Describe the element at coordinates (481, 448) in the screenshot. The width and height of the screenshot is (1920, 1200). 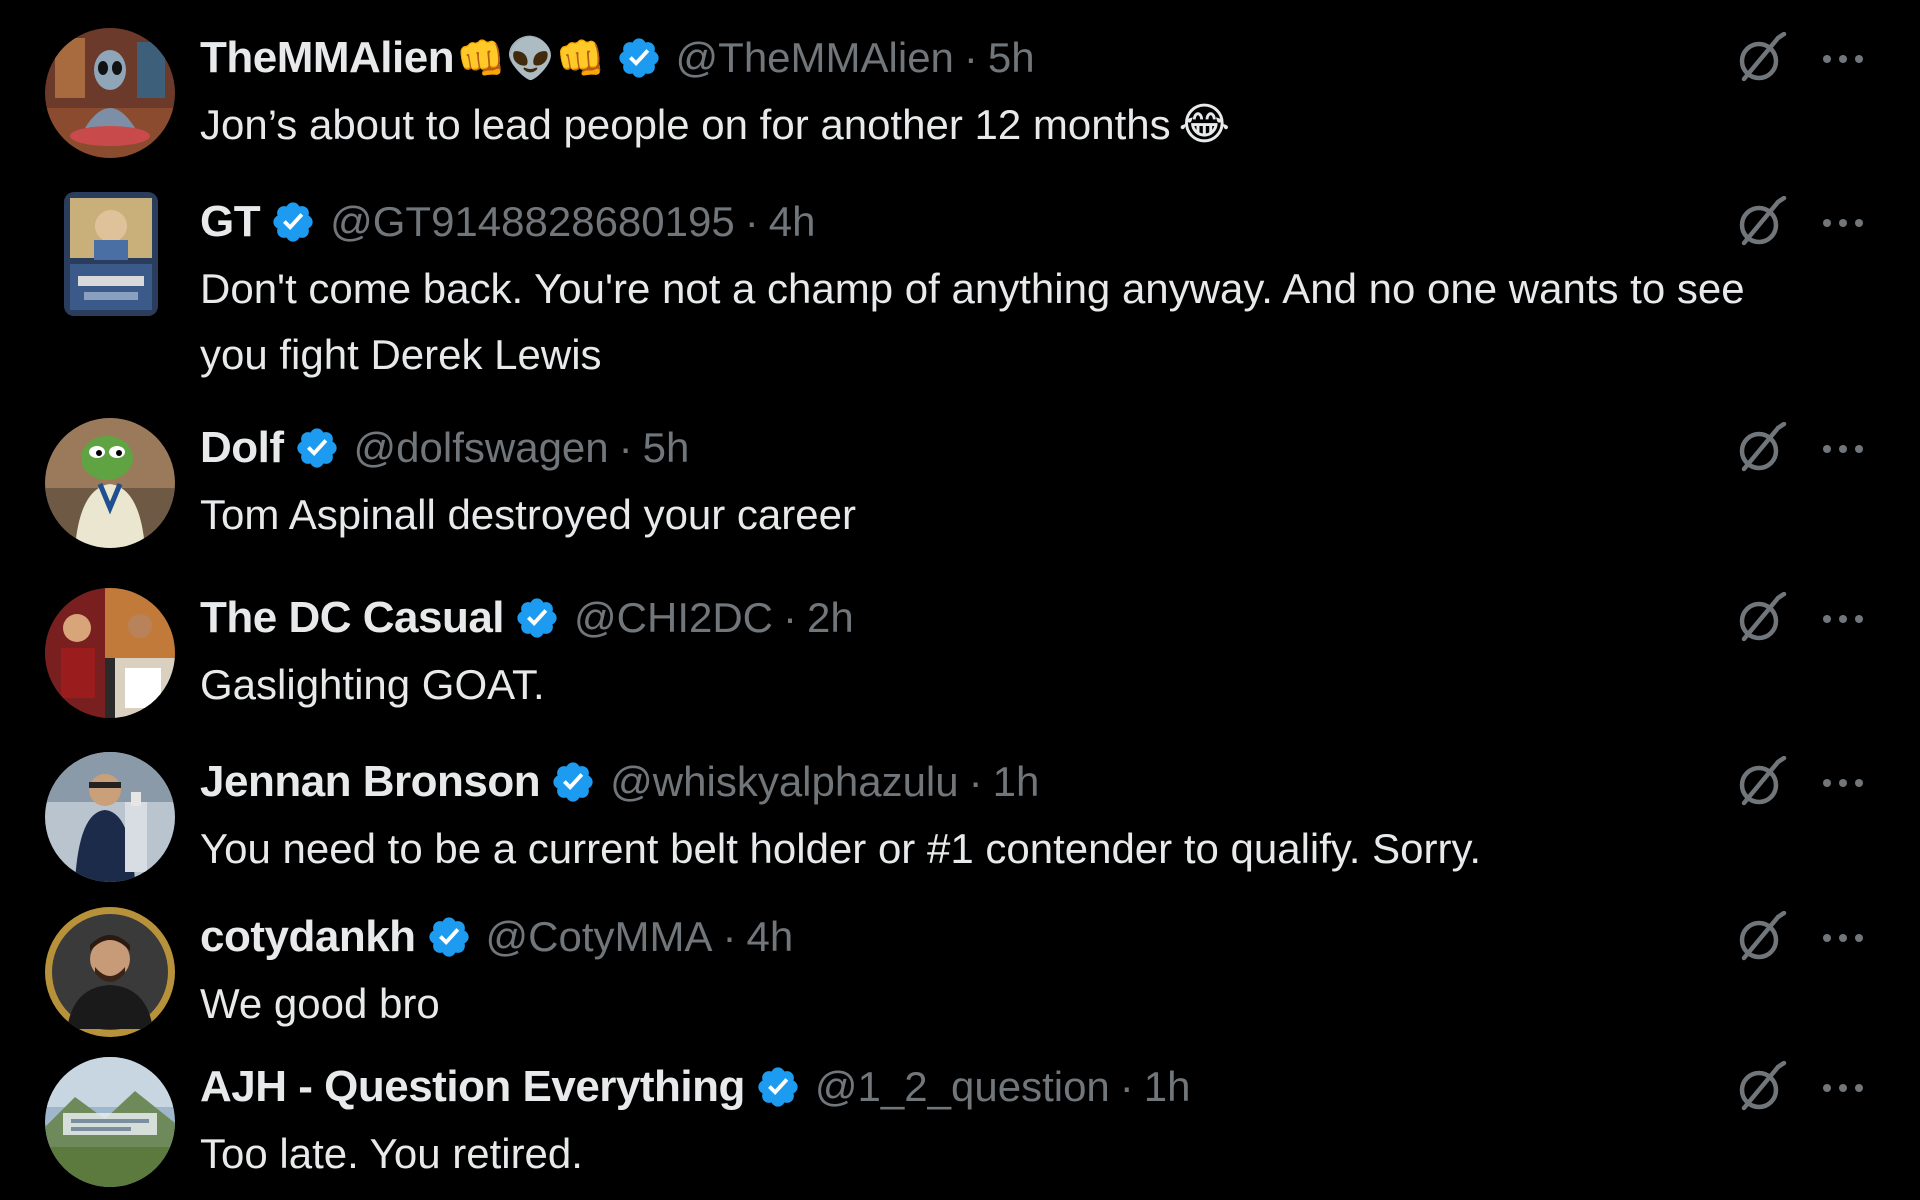
I see `handle: @dolfswagen` at that location.